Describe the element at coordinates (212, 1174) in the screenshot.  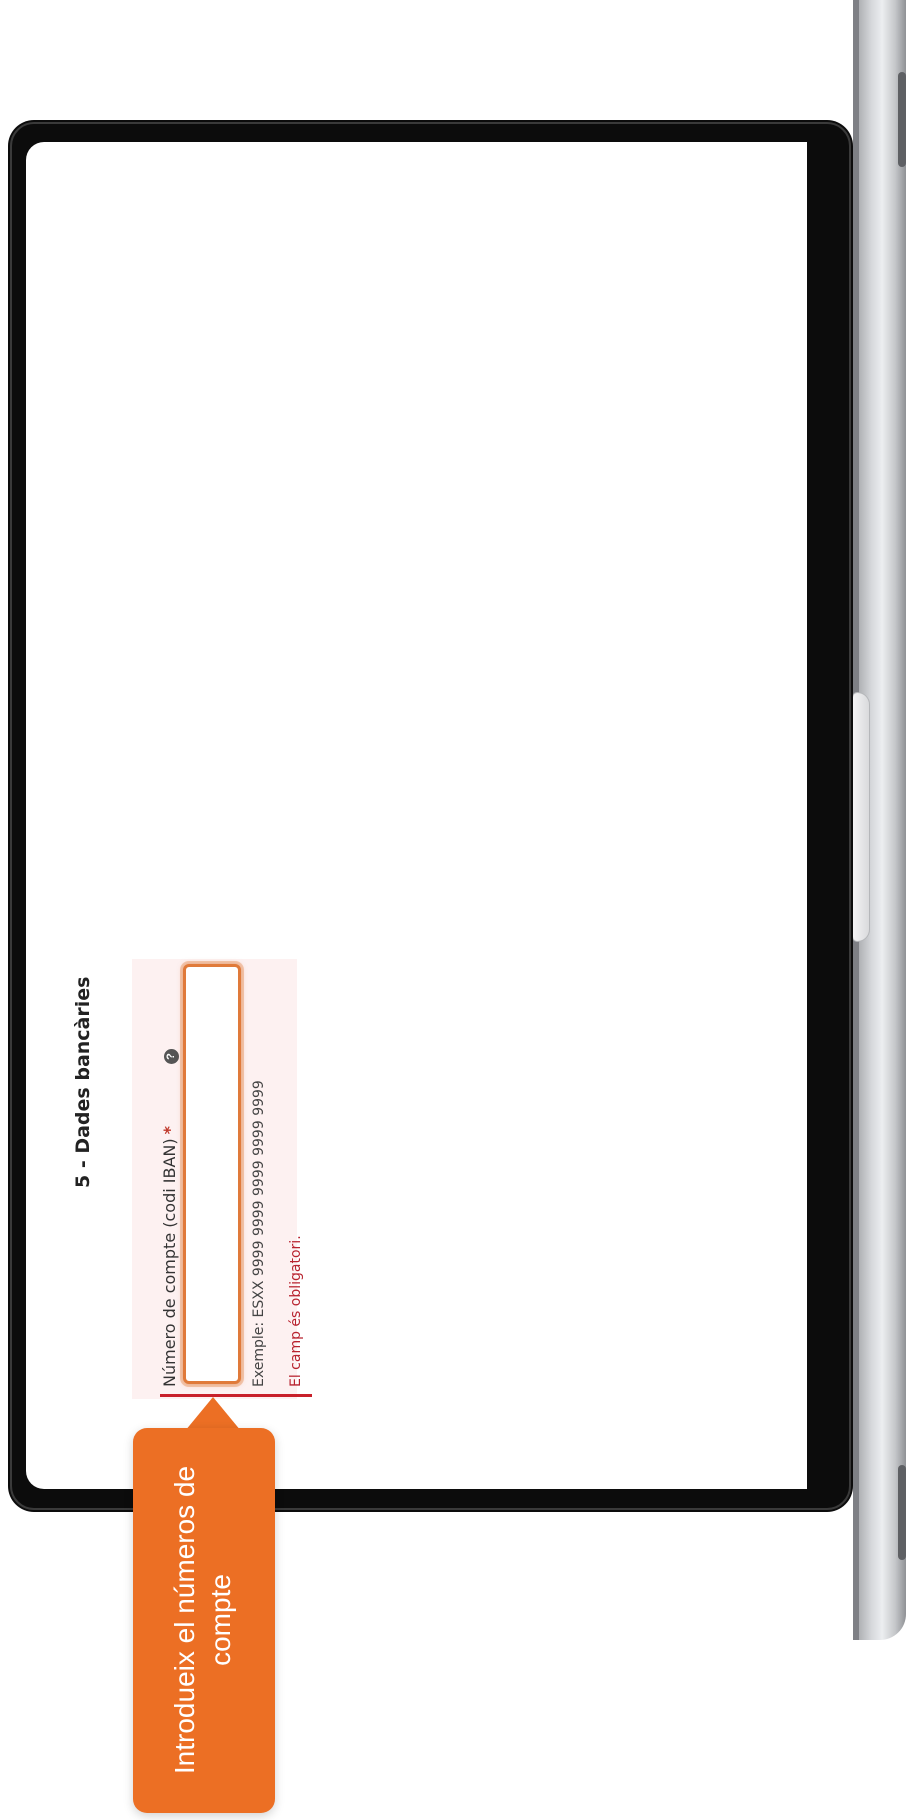
I see `iban-input` at that location.